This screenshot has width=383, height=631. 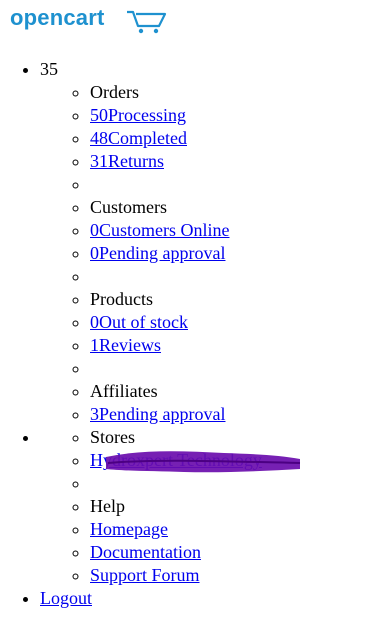 I want to click on products-header: Products, so click(x=176, y=299).